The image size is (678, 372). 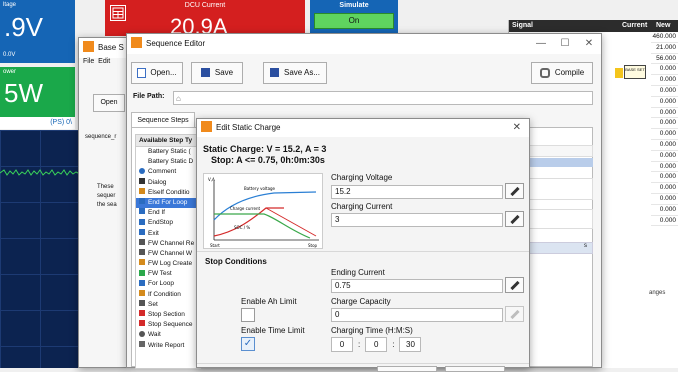 I want to click on step-item: Dialog, so click(x=168, y=182).